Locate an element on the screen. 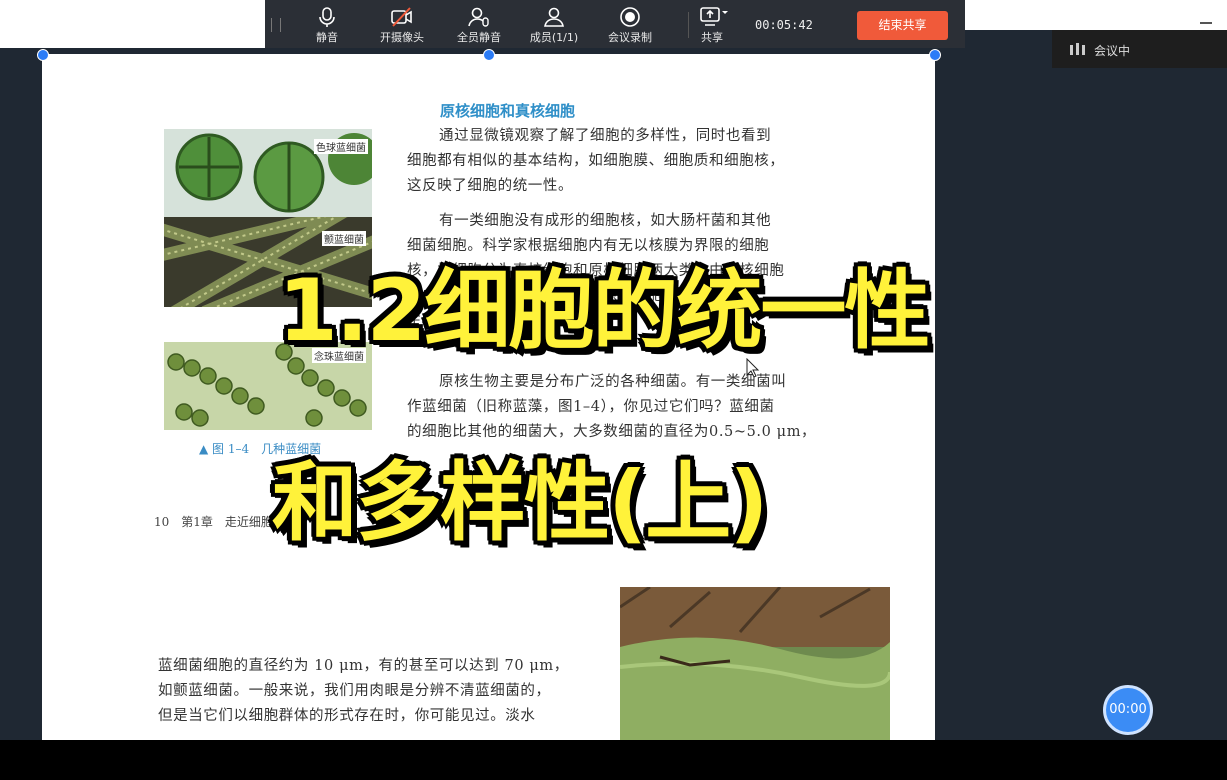 The height and width of the screenshot is (780, 1227). mute-all-button: 全员静音 is located at coordinates (479, 26).